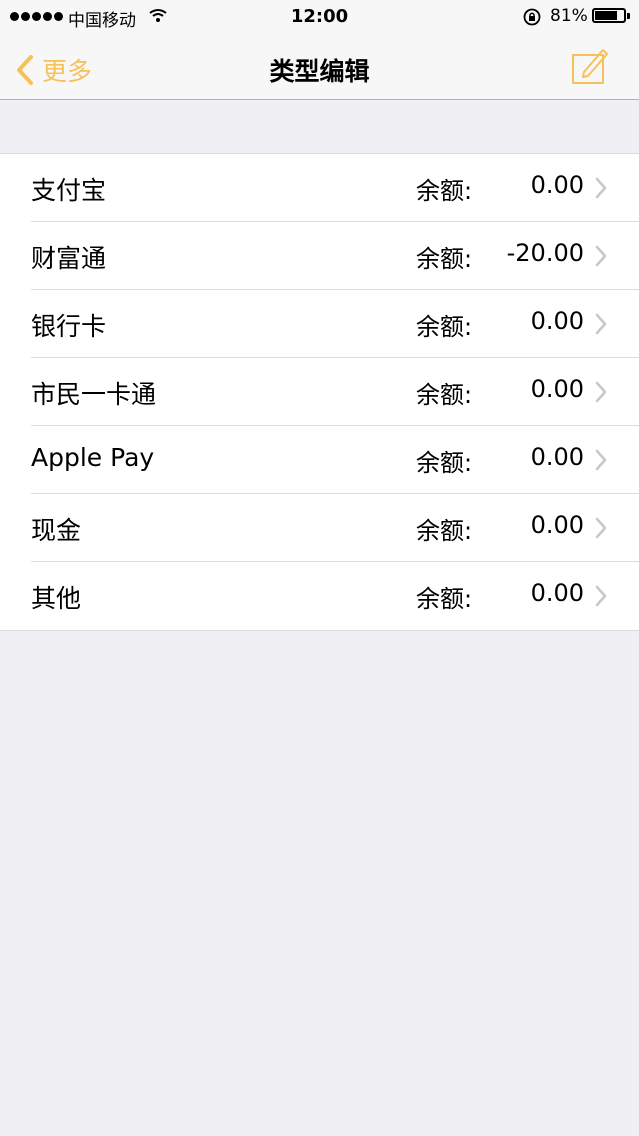 Image resolution: width=639 pixels, height=1136 pixels. What do you see at coordinates (319, 528) in the screenshot?
I see `account-row: 现金 余额: 0.00` at bounding box center [319, 528].